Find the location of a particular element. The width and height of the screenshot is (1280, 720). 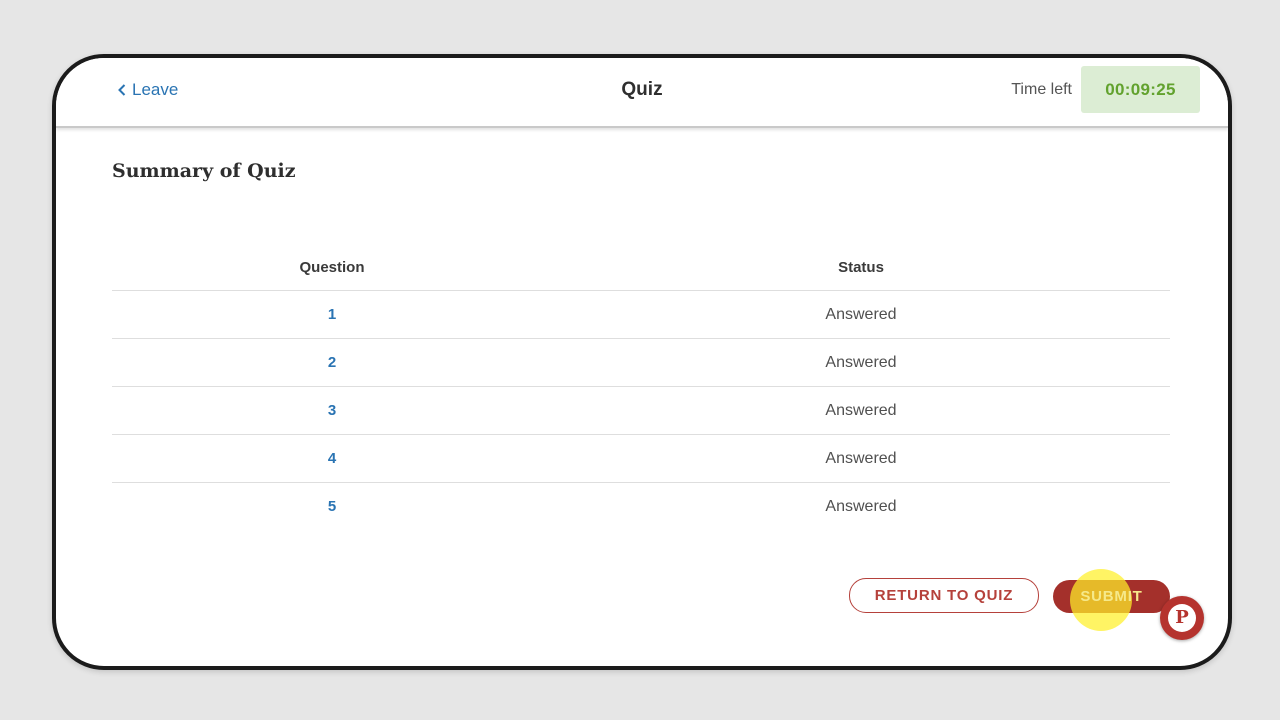

submit-button: SUBMIT is located at coordinates (1111, 596).